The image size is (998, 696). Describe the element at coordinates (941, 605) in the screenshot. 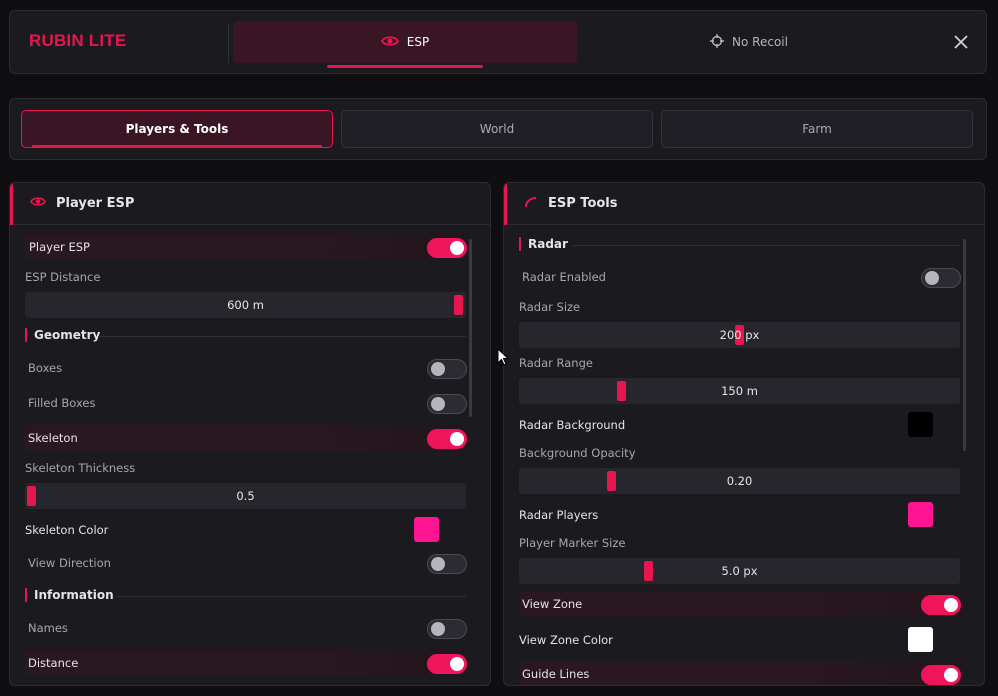

I see `view-zone-toggle` at that location.